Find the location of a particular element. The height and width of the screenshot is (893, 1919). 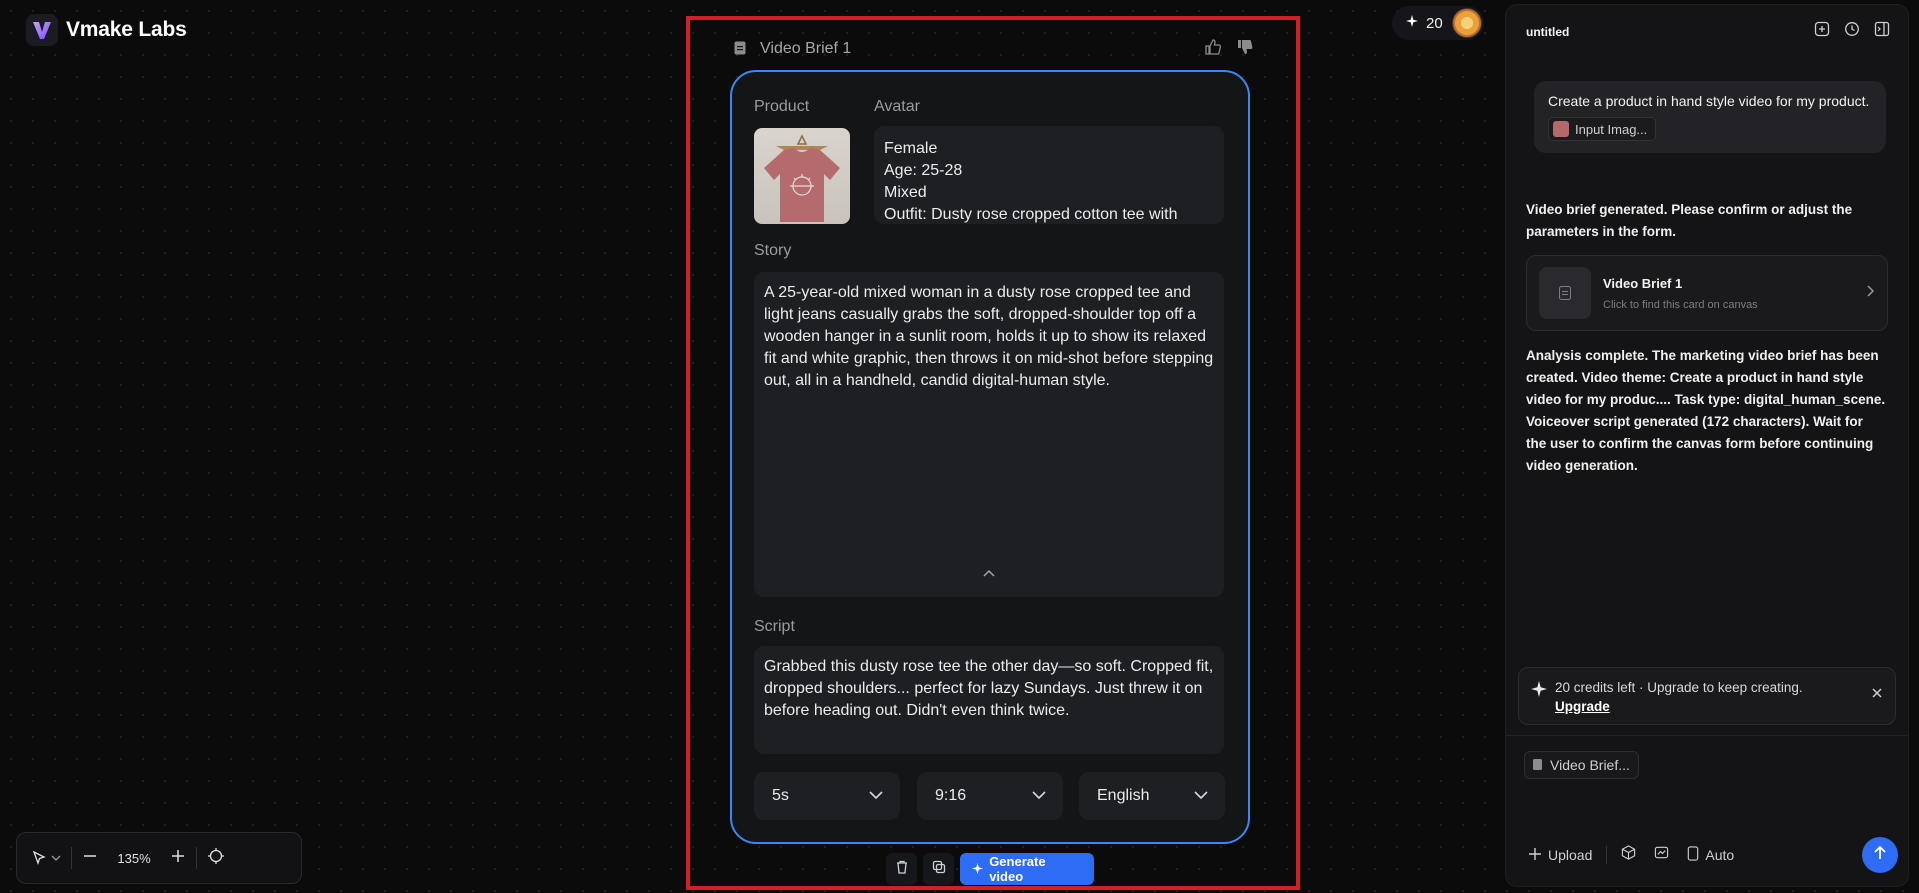

close-icon is located at coordinates (1877, 695).